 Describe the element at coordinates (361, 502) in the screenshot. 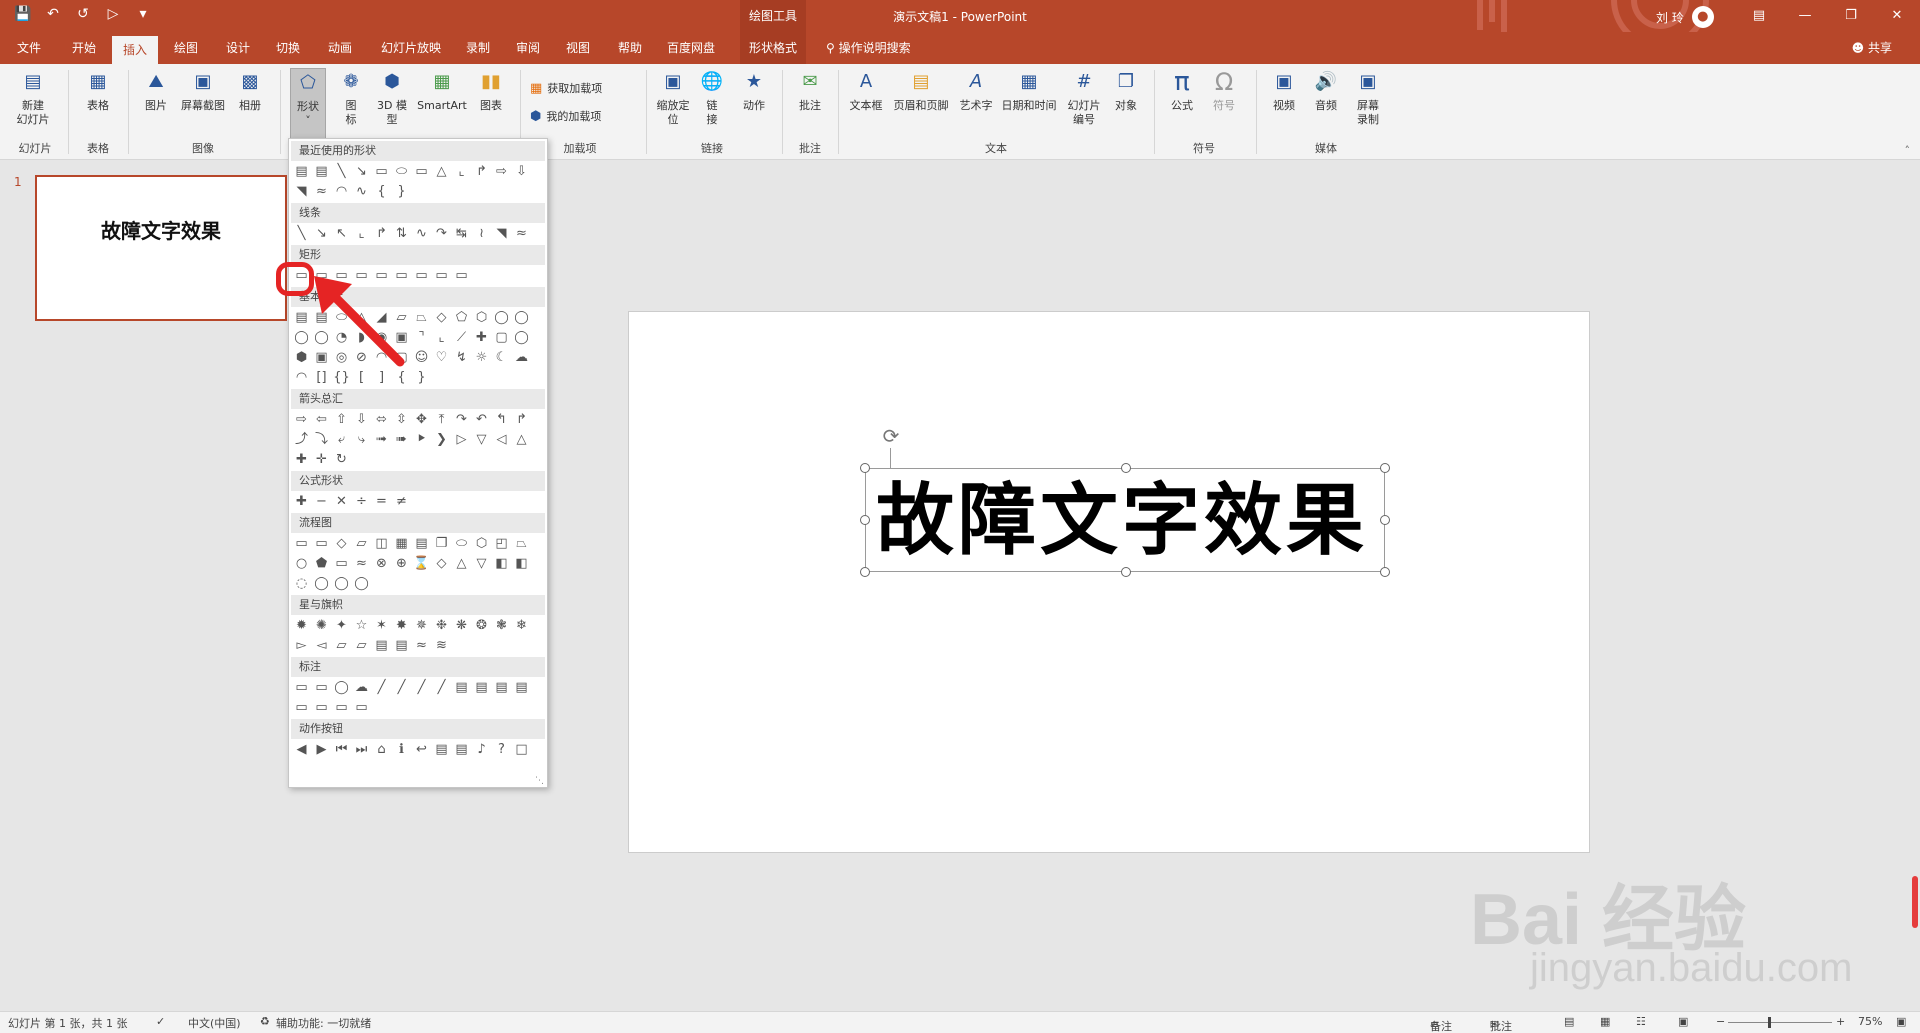

I see `divide-shape-icon: ÷` at that location.